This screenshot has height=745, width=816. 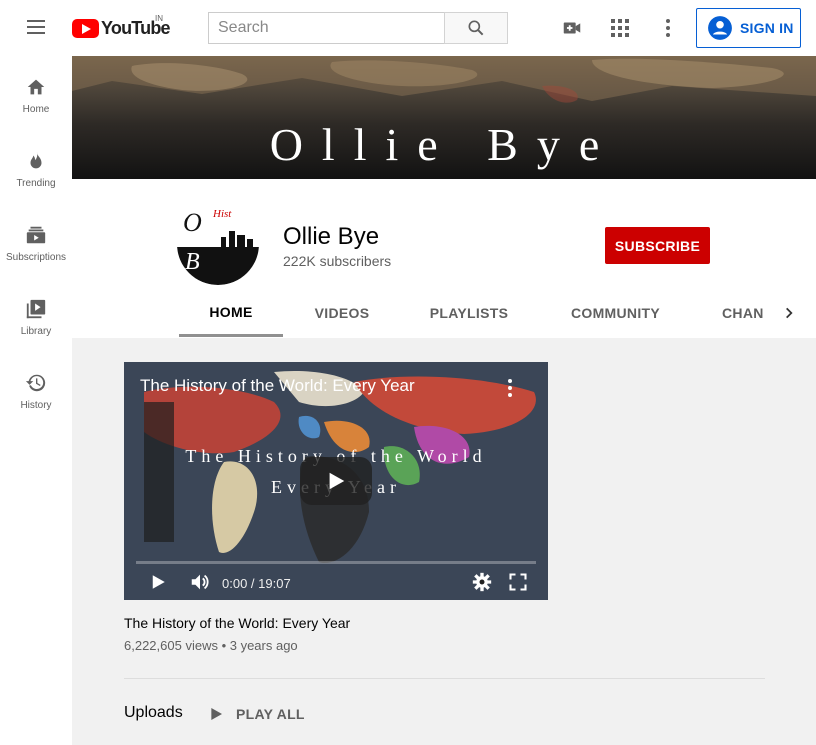 What do you see at coordinates (789, 313) in the screenshot?
I see `chevron-right-icon` at bounding box center [789, 313].